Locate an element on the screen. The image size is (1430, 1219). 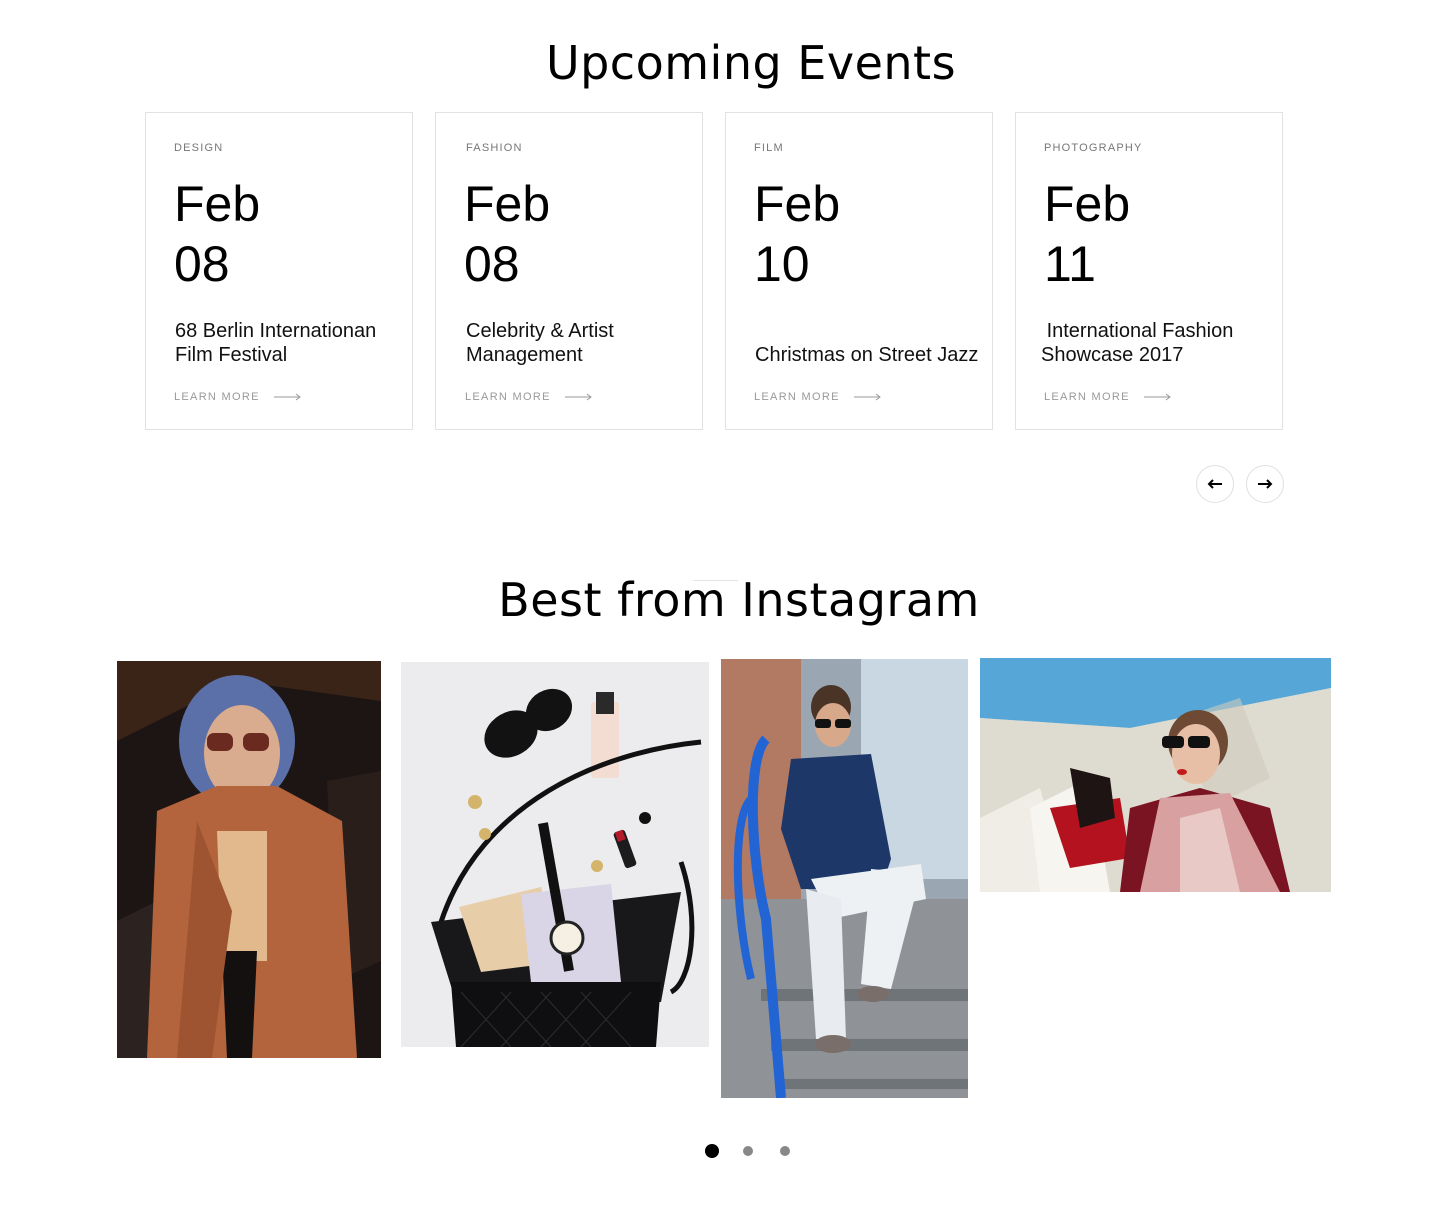
event-day: 10 is located at coordinates (782, 264).